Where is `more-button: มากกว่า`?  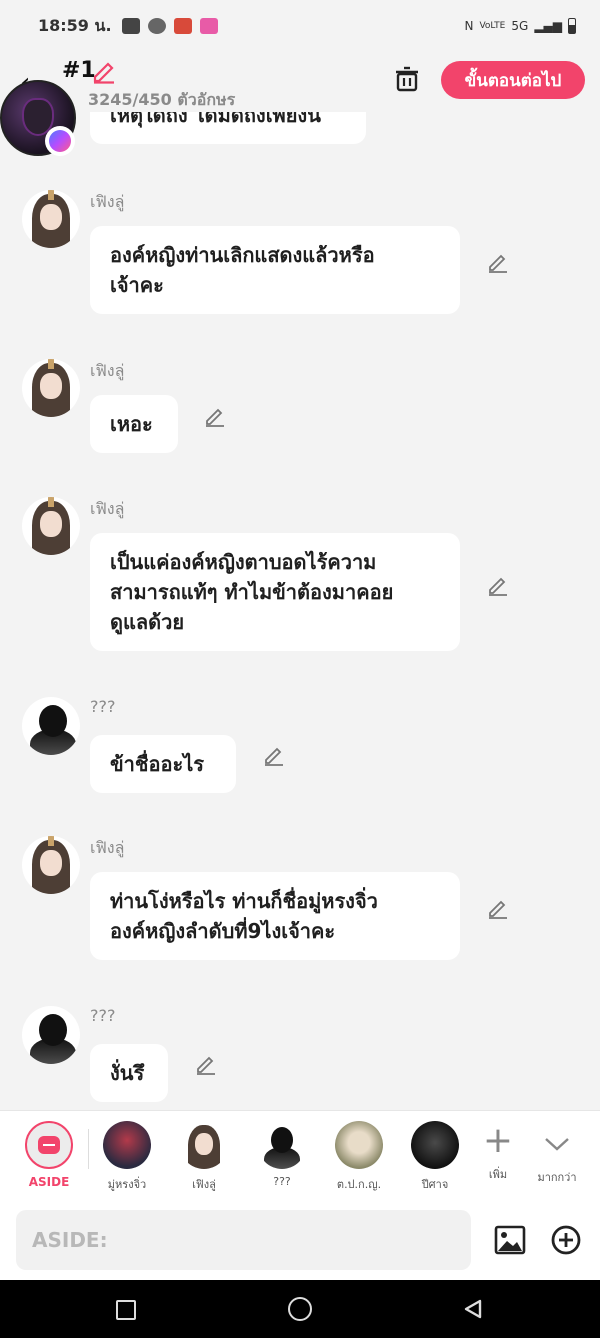
more-button: มากกว่า is located at coordinates (557, 1153).